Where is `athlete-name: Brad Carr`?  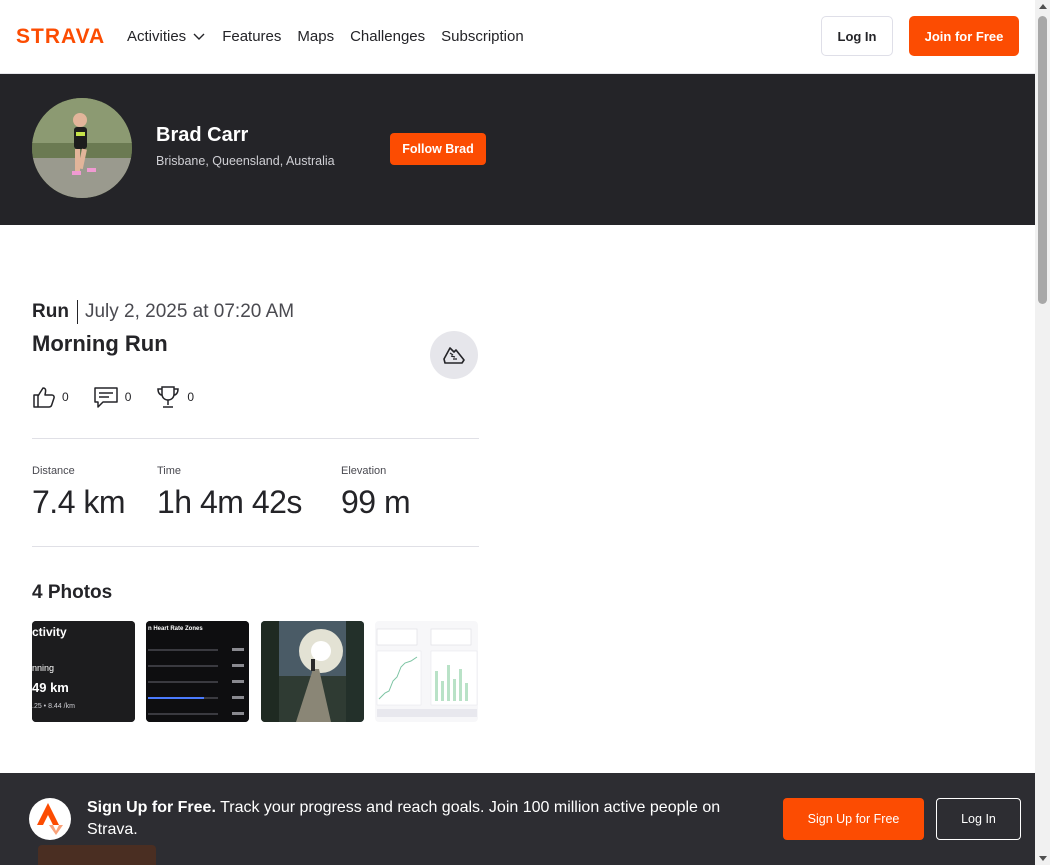 athlete-name: Brad Carr is located at coordinates (202, 135).